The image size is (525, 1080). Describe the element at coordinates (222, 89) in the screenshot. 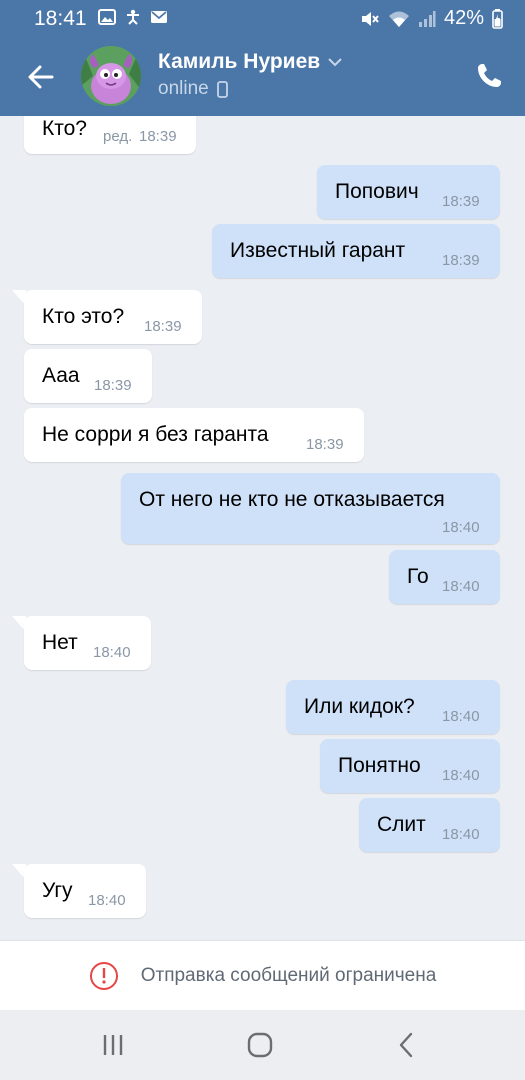

I see `mobile-device-icon` at that location.